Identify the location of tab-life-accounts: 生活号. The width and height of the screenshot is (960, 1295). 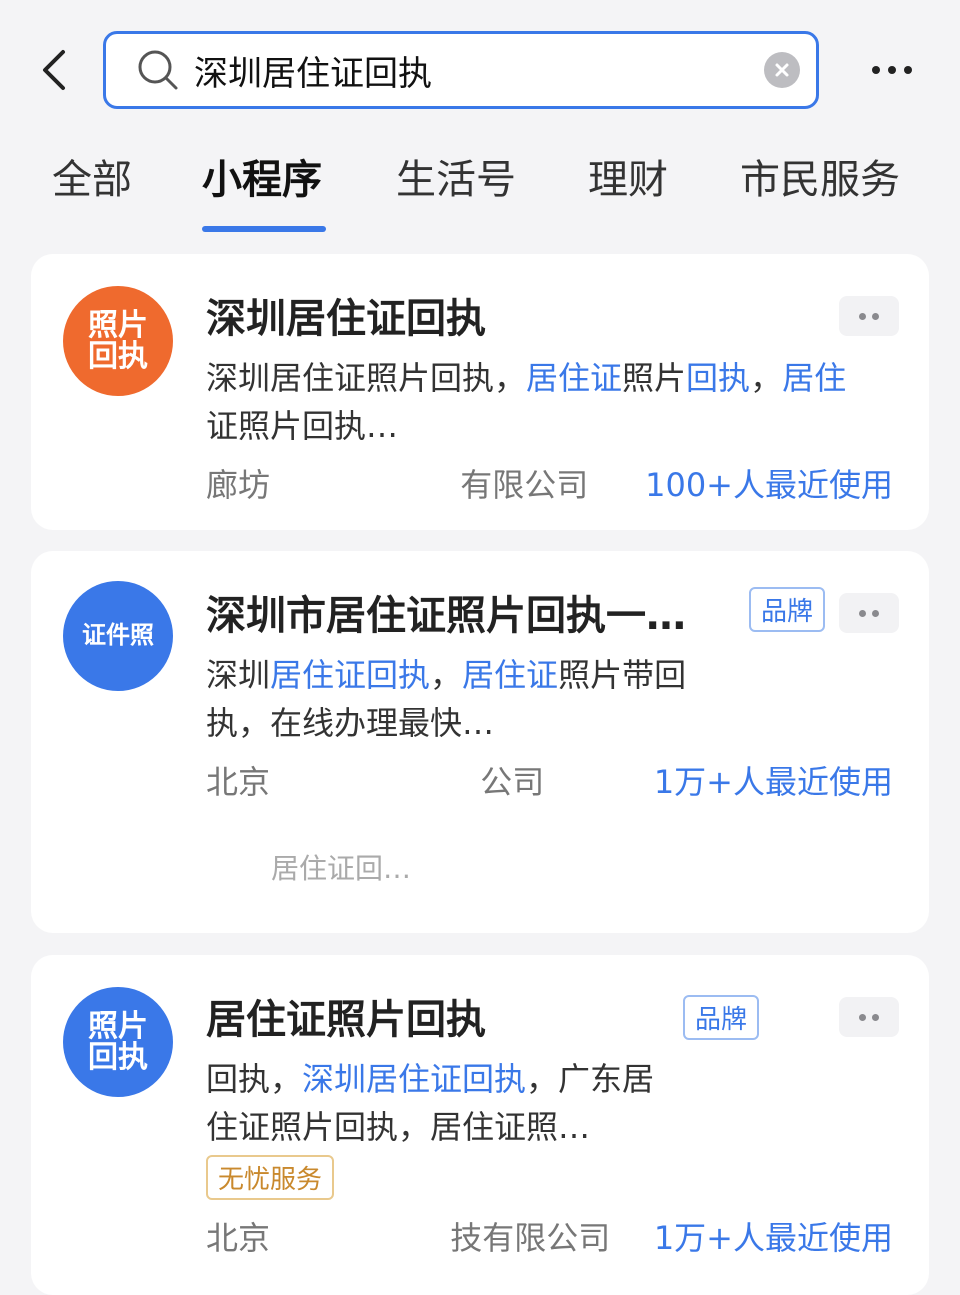
(456, 180).